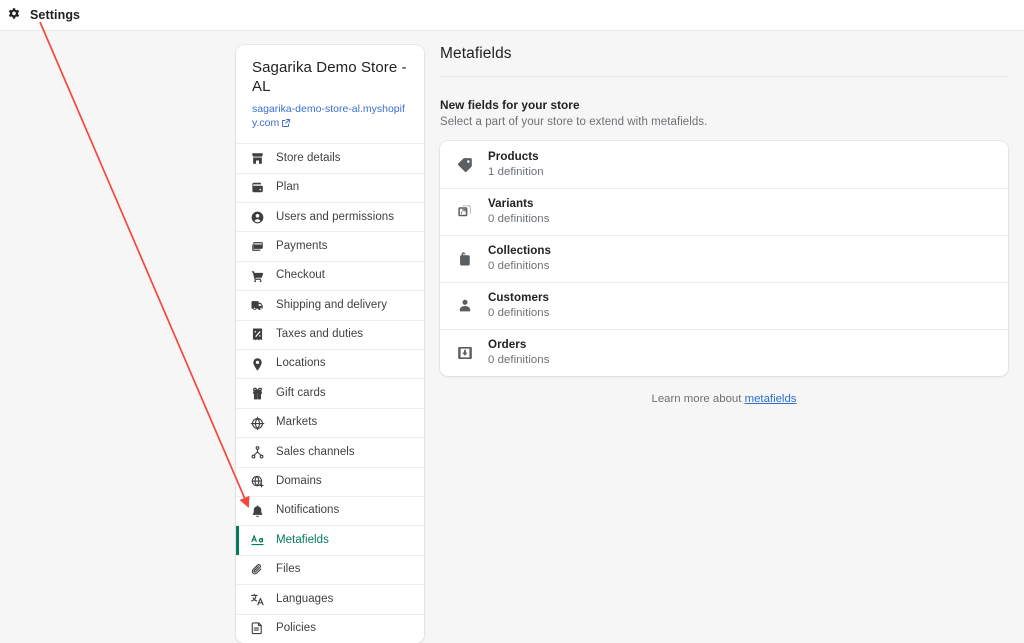  Describe the element at coordinates (301, 363) in the screenshot. I see `sidebar-item-label: Locations` at that location.